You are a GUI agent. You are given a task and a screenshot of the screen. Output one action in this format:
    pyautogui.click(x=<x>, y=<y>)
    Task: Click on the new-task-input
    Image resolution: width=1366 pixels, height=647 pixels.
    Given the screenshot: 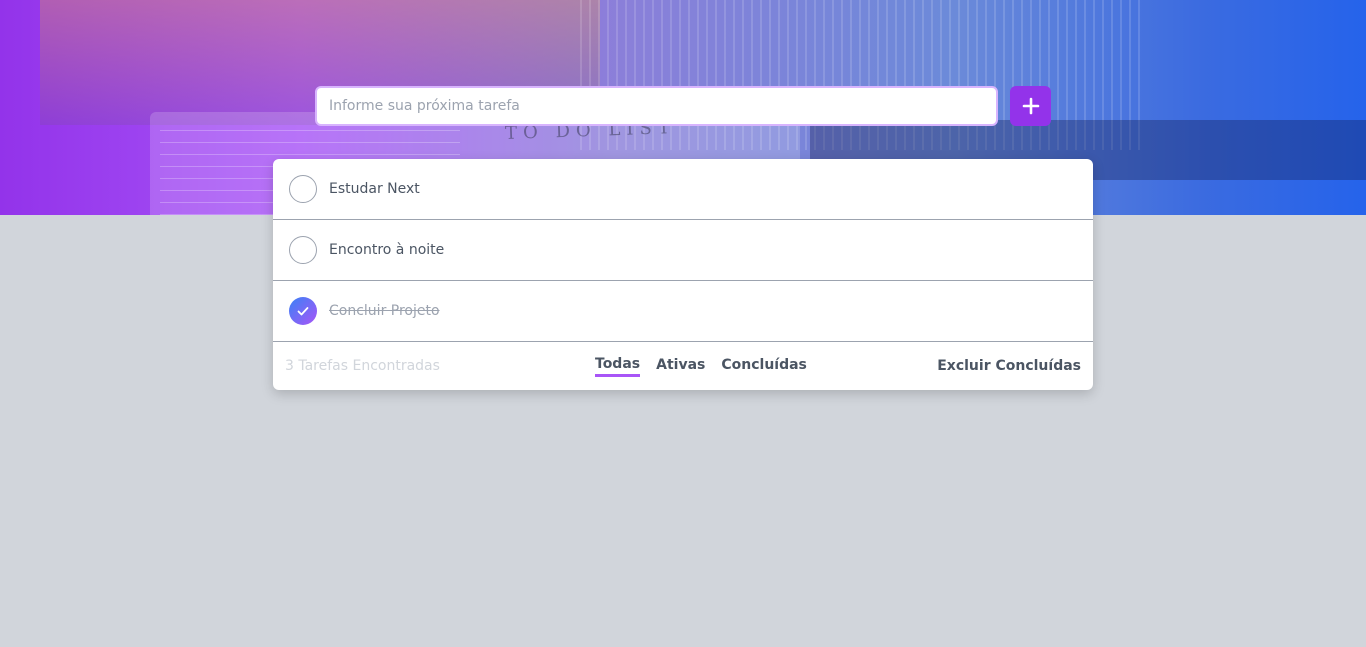 What is the action you would take?
    pyautogui.click(x=656, y=106)
    